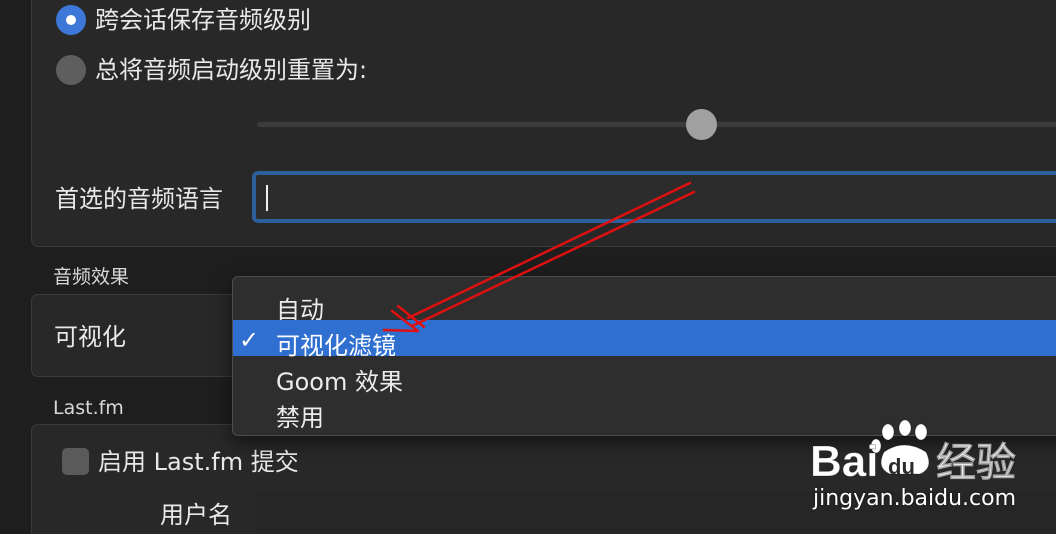 This screenshot has width=1056, height=534. I want to click on audio-effects-title: 音频效果, so click(91, 277).